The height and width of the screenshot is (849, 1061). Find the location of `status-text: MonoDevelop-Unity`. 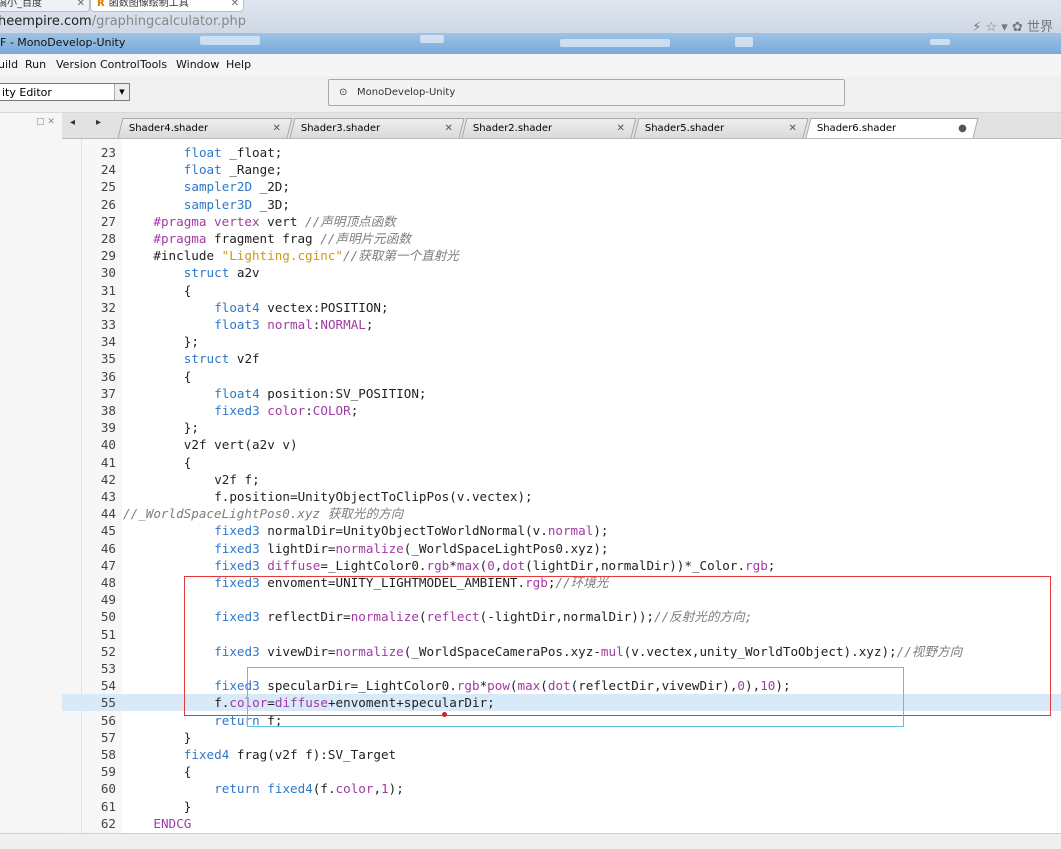

status-text: MonoDevelop-Unity is located at coordinates (406, 92).